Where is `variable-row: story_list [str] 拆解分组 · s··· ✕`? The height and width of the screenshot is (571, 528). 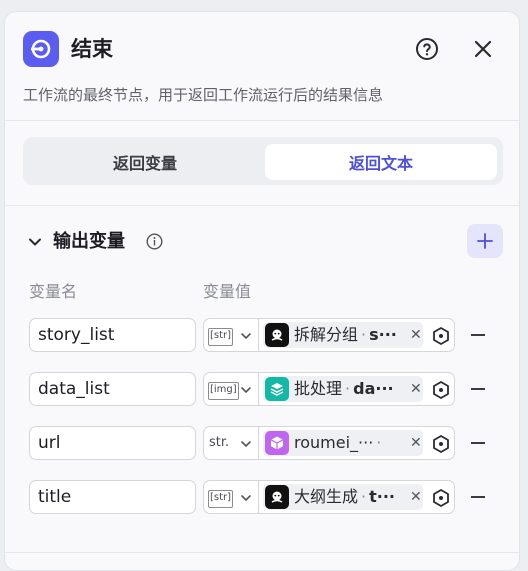 variable-row: story_list [str] 拆解分组 · s··· ✕ is located at coordinates (262, 336).